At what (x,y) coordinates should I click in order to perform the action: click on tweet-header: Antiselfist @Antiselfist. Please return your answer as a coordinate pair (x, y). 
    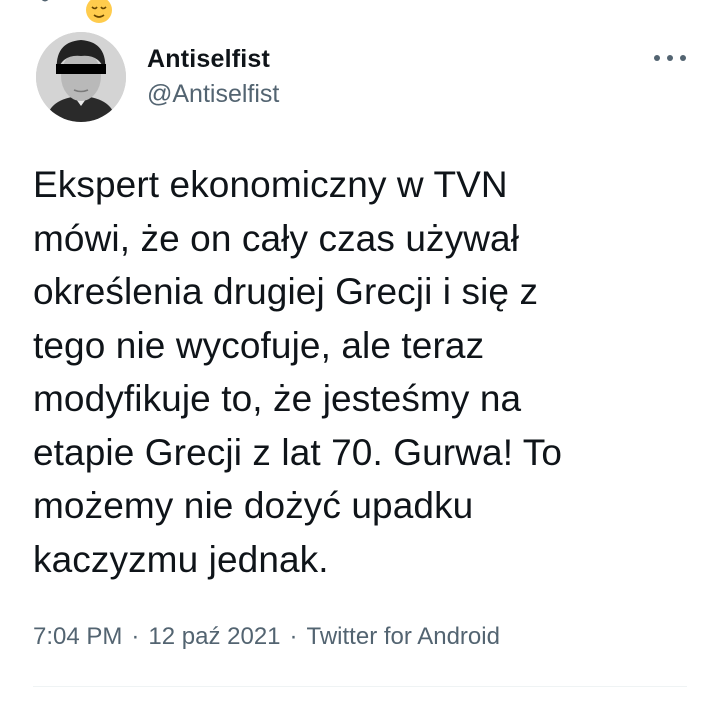
    Looking at the image, I should click on (363, 80).